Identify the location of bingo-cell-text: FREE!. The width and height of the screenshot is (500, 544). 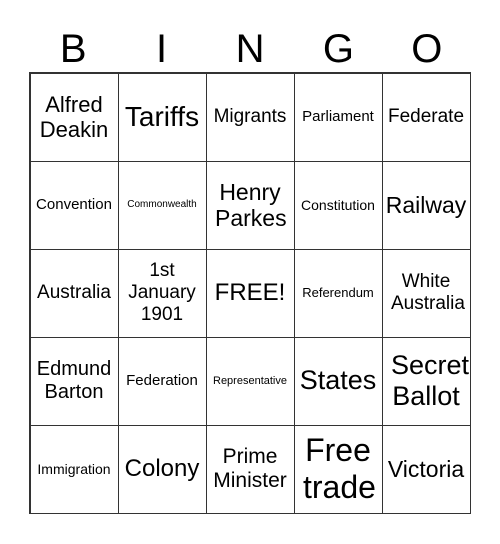
(250, 293).